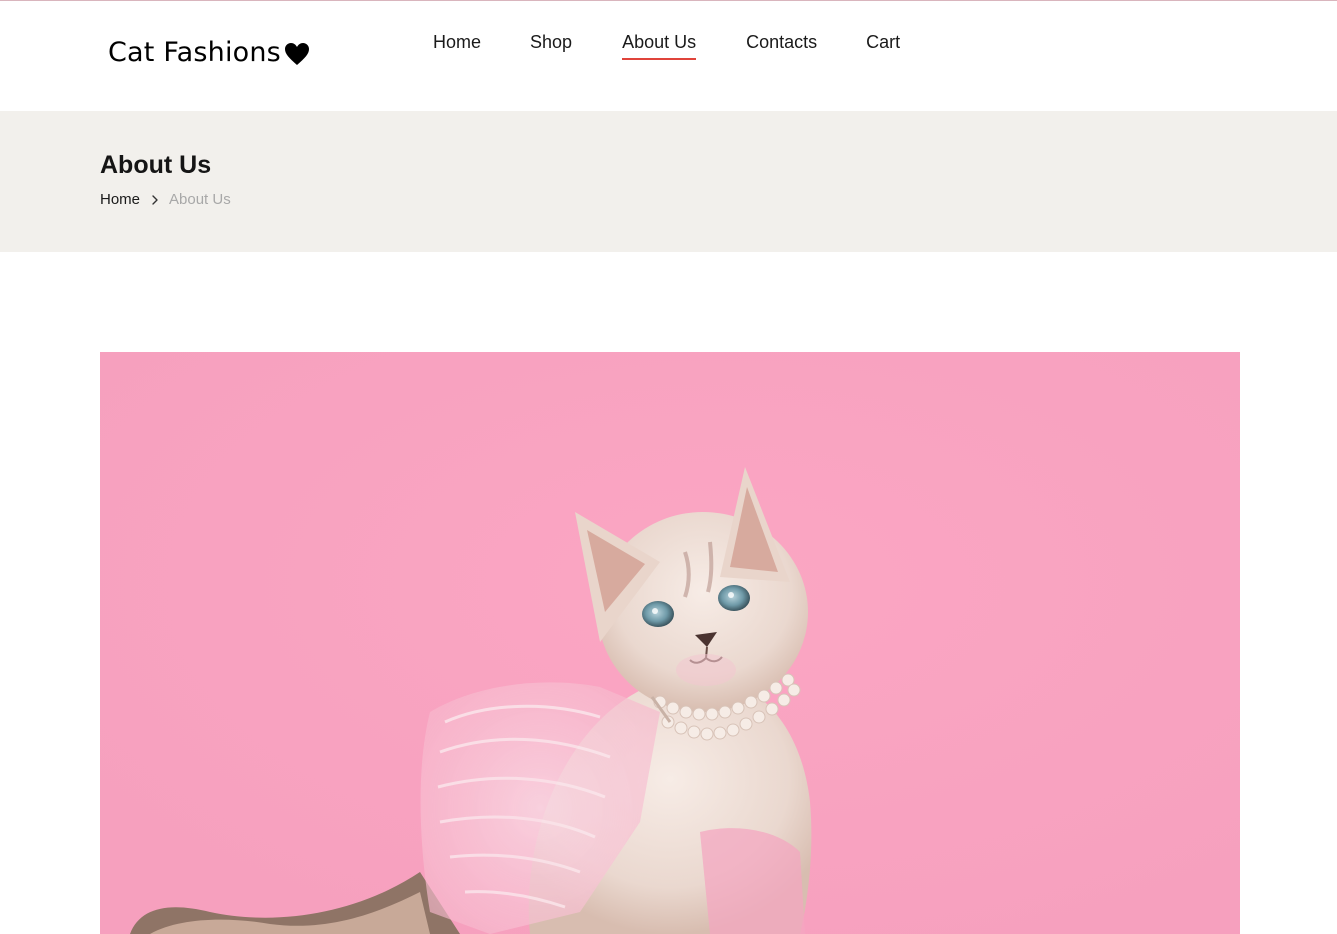 This screenshot has height=934, width=1337. What do you see at coordinates (120, 199) in the screenshot?
I see `breadcrumb-home-link: Home` at bounding box center [120, 199].